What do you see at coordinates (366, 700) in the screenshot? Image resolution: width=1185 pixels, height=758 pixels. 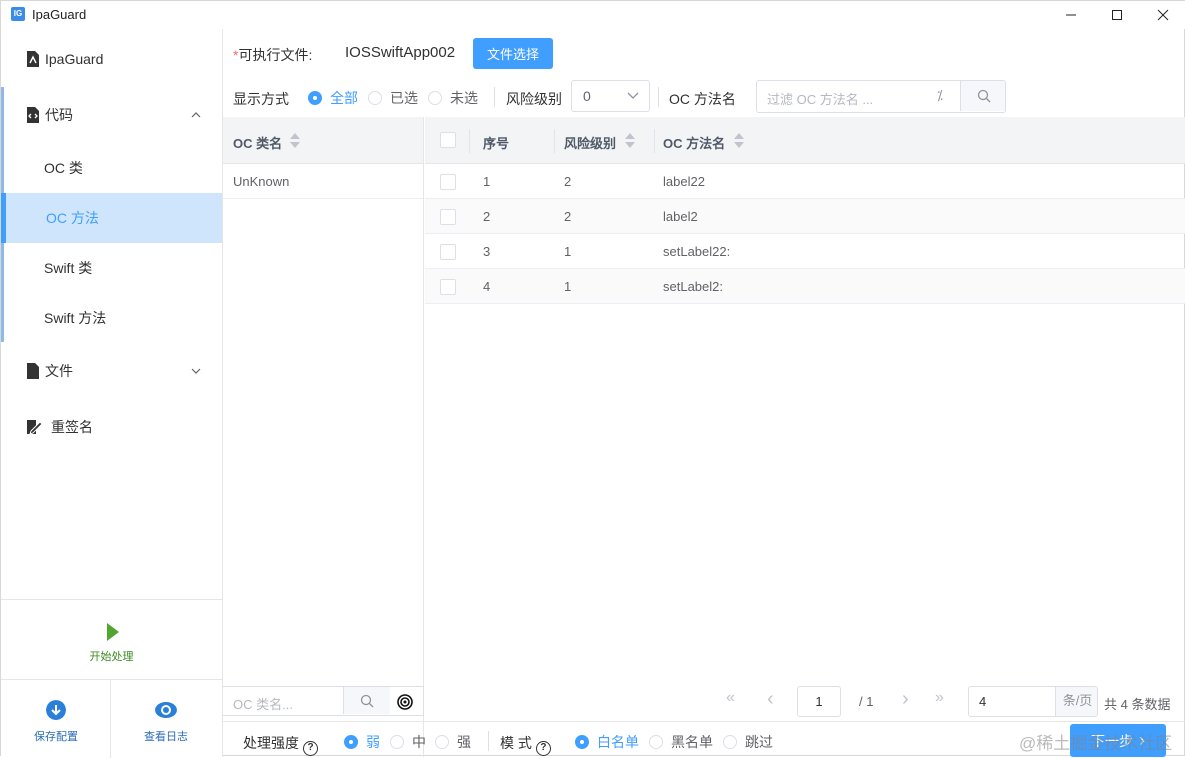 I see `class-search-button` at bounding box center [366, 700].